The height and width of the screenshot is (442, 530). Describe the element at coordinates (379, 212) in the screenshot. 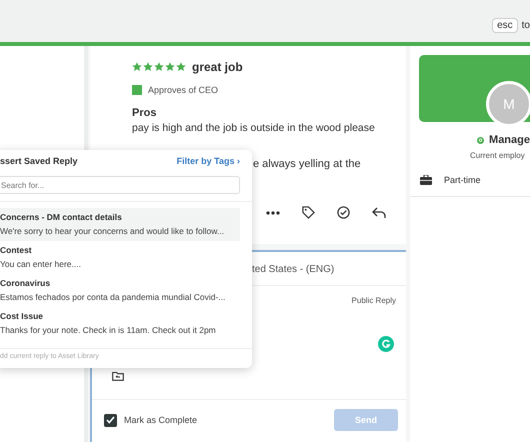

I see `reply-icon` at that location.